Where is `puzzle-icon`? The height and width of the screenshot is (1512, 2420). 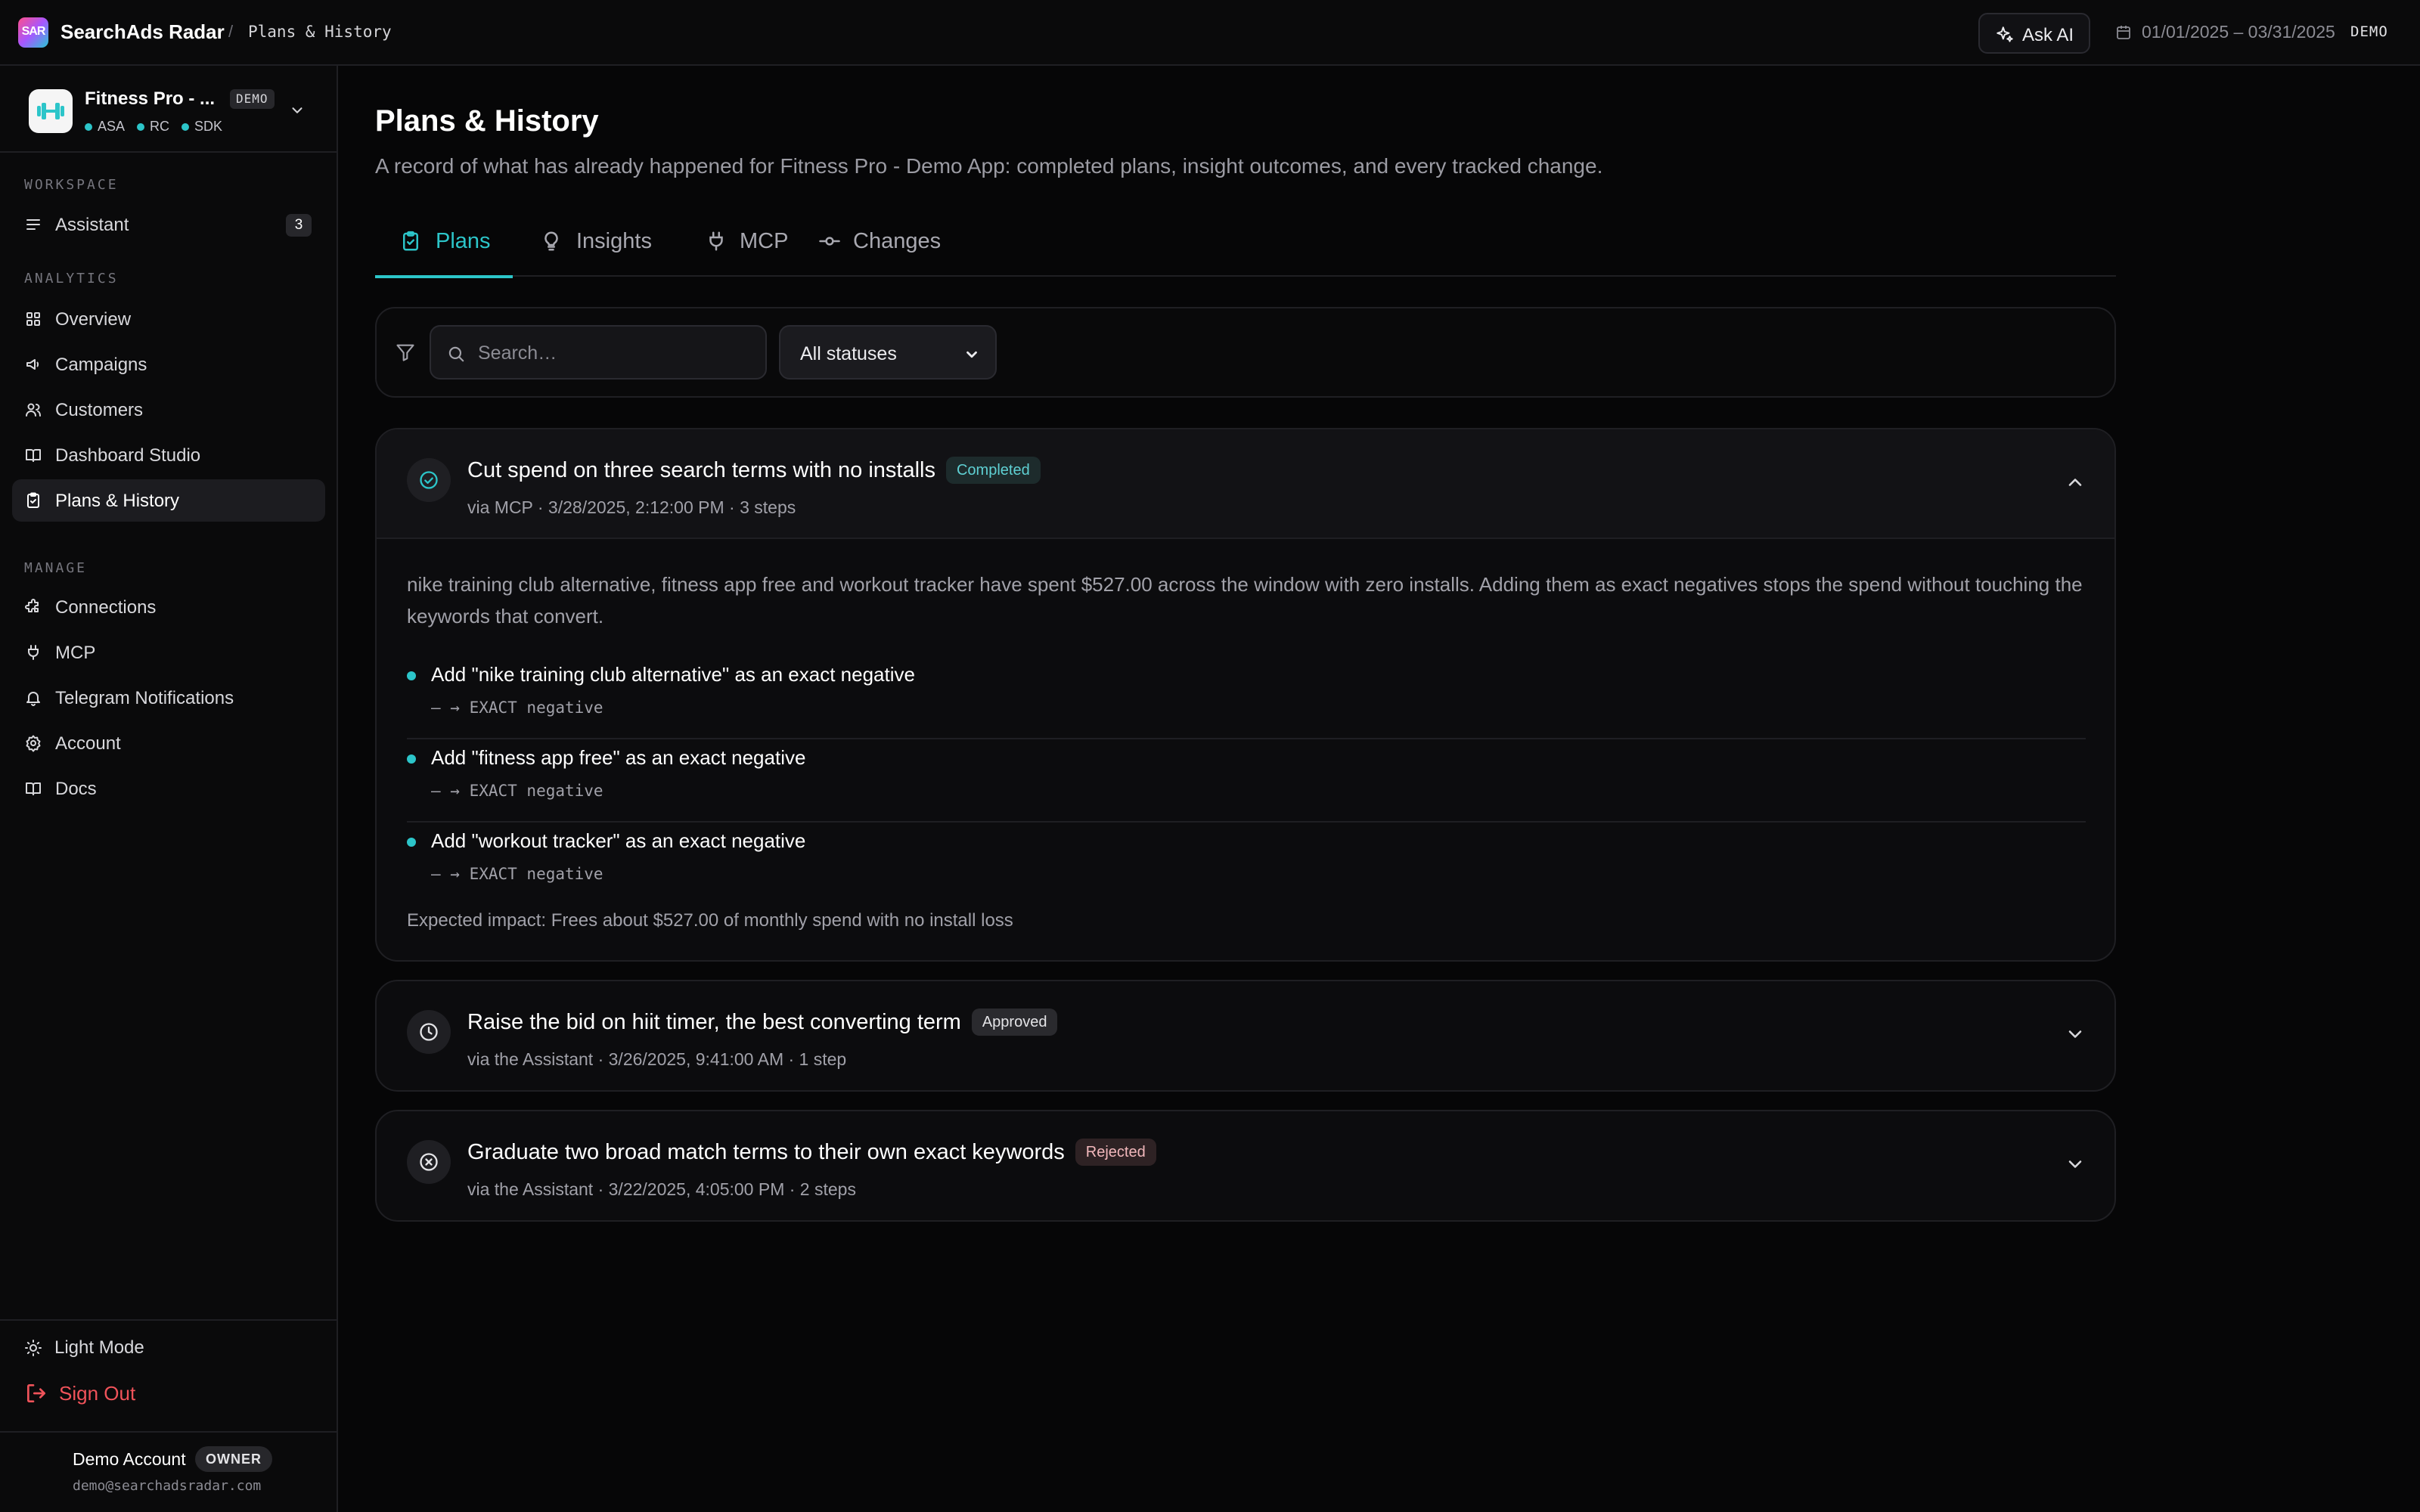 puzzle-icon is located at coordinates (33, 607).